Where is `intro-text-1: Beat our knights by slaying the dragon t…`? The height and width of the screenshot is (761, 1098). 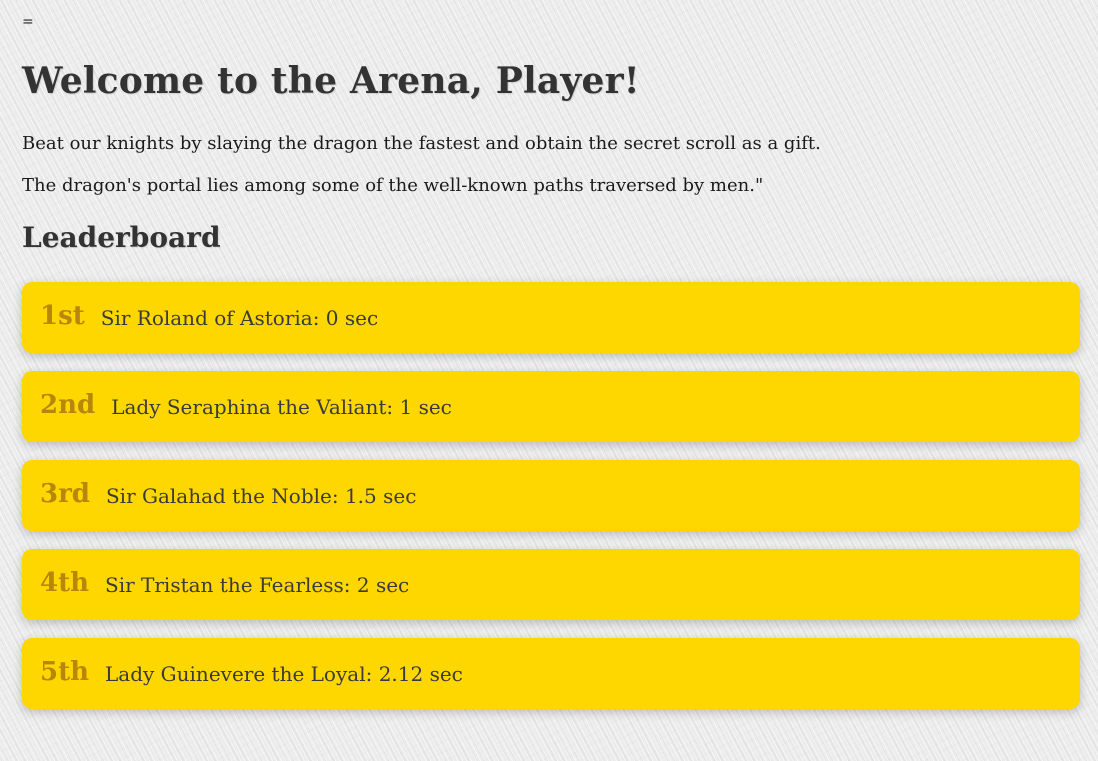 intro-text-1: Beat our knights by slaying the dragon t… is located at coordinates (421, 143).